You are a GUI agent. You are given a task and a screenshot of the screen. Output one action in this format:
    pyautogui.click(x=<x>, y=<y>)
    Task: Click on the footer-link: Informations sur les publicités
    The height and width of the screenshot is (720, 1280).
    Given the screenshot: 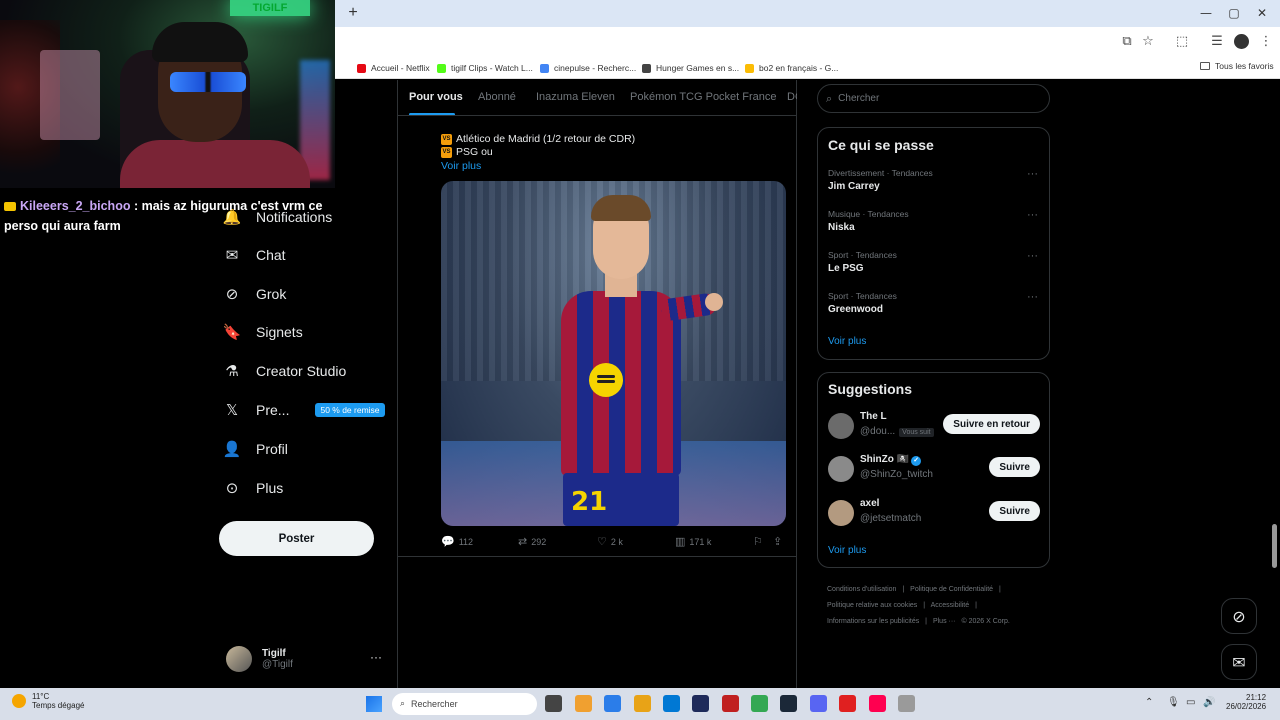 What is the action you would take?
    pyautogui.click(x=873, y=621)
    